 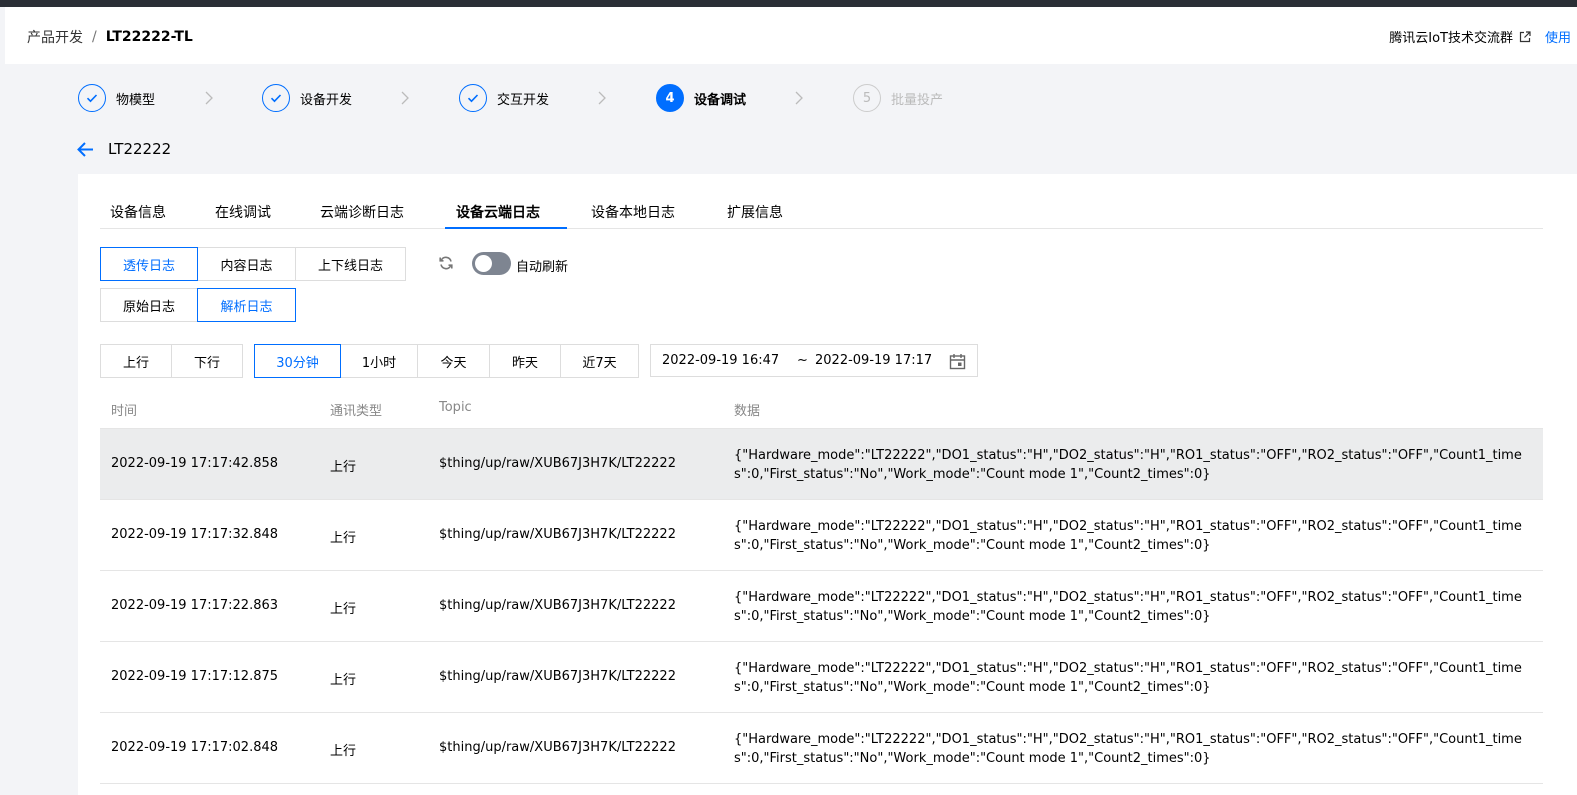 What do you see at coordinates (149, 37) in the screenshot?
I see `breadcrumb-current: LT22222-TL` at bounding box center [149, 37].